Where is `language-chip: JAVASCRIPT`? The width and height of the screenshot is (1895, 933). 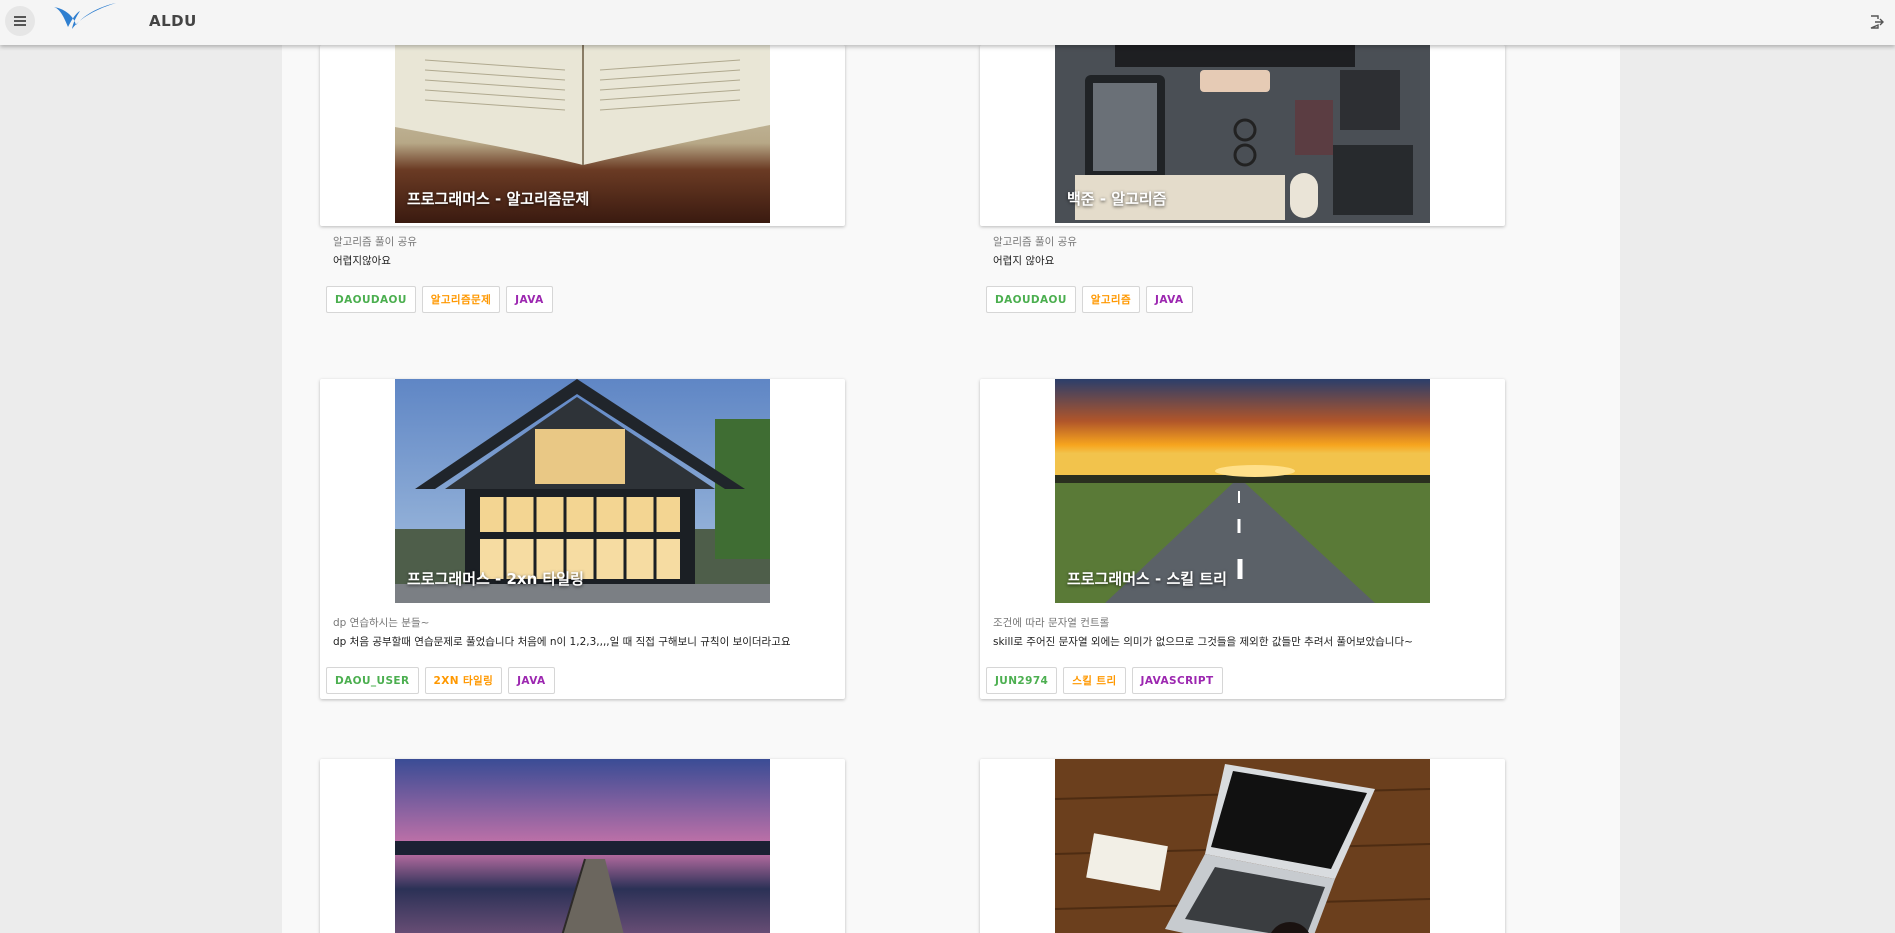
language-chip: JAVASCRIPT is located at coordinates (1177, 680).